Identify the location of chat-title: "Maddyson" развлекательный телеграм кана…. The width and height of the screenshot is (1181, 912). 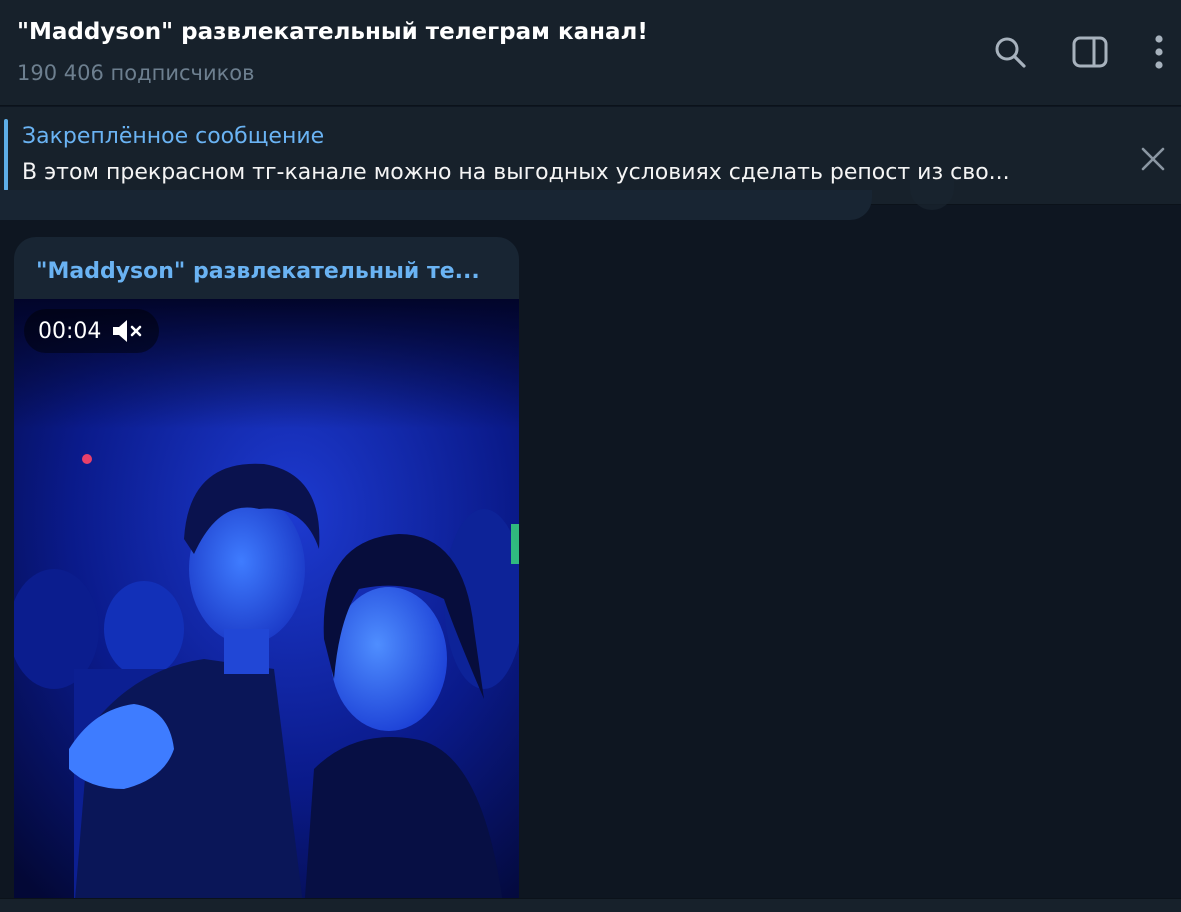
(332, 32).